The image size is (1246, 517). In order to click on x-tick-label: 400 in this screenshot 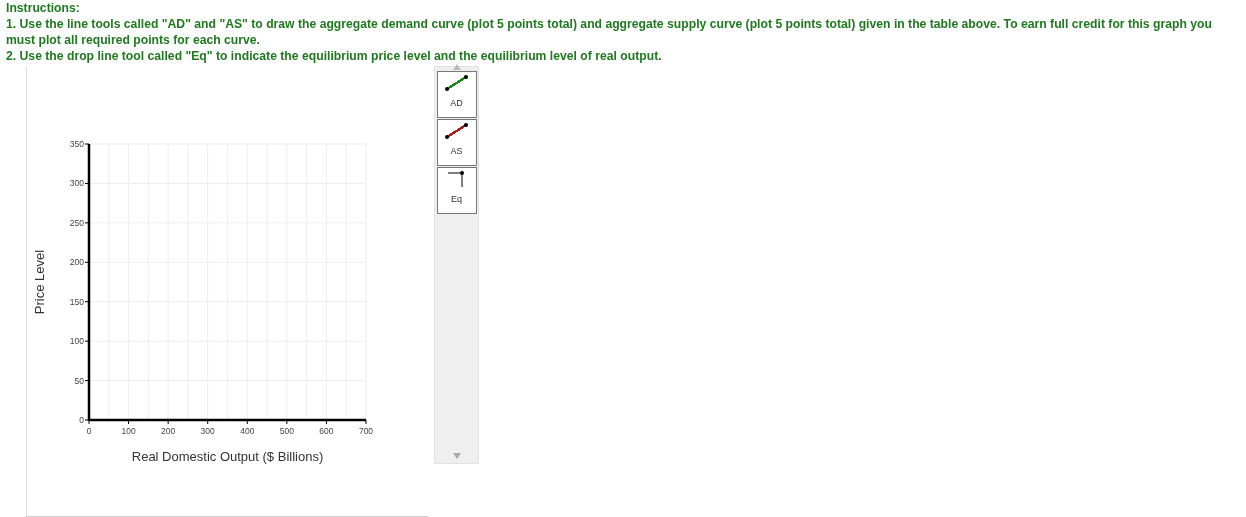, I will do `click(247, 431)`.